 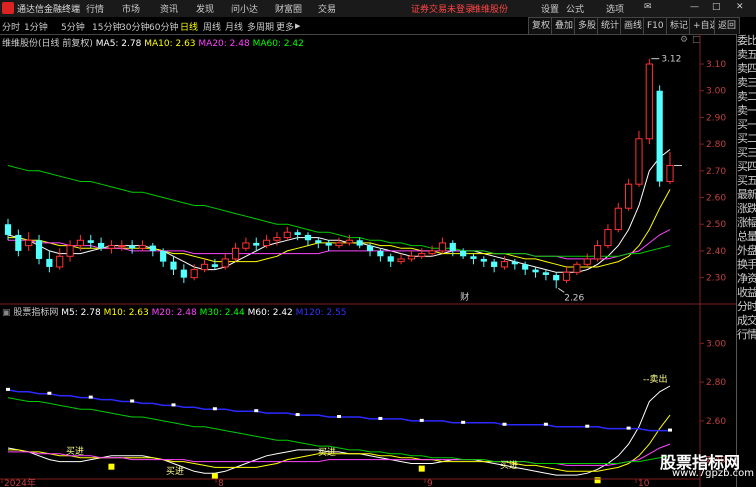 I want to click on maximize-icon: □, so click(x=716, y=7).